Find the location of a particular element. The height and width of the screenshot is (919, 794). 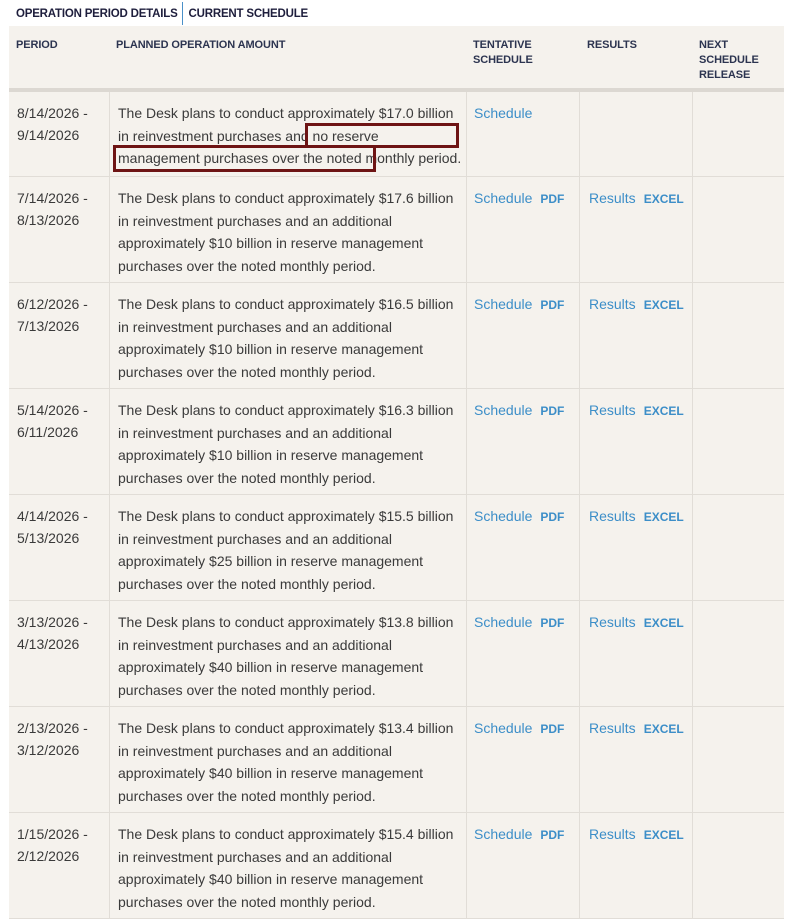

column-header-next-schedule-release: NEXT SCHEDULE RELEASE is located at coordinates (729, 60).